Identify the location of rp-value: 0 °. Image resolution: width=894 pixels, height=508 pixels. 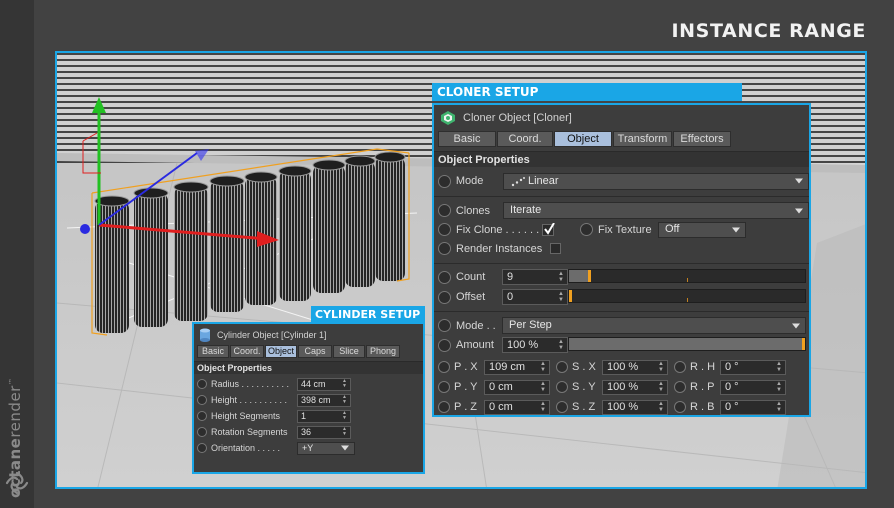
(732, 386).